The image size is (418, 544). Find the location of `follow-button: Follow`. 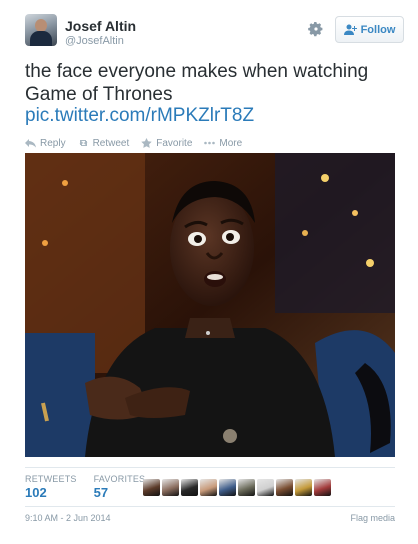

follow-button: Follow is located at coordinates (369, 29).